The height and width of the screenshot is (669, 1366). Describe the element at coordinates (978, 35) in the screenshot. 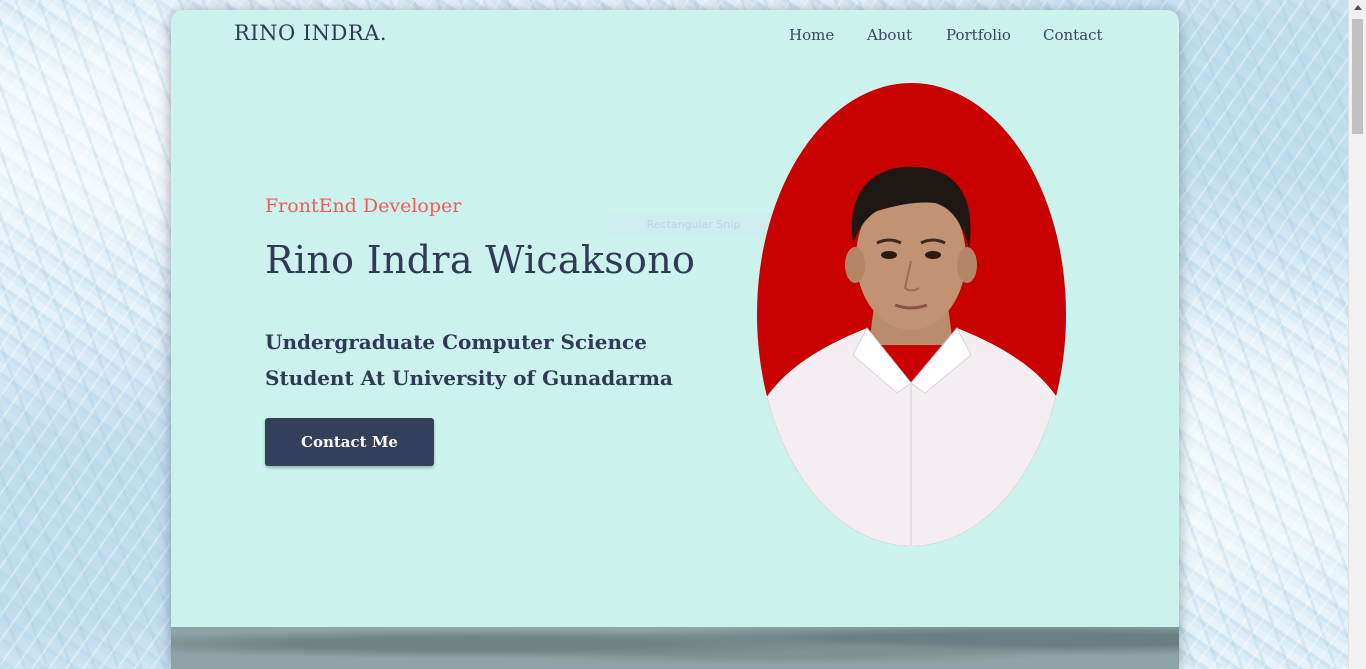

I see `nav-link-portfolio: Portfolio` at that location.